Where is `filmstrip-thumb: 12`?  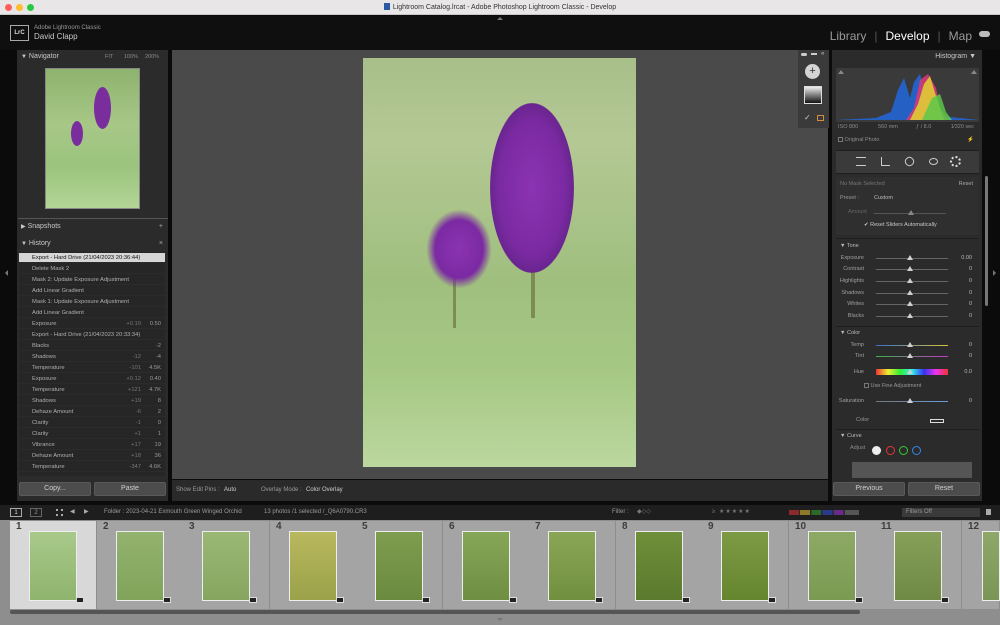
filmstrip-thumb: 12 is located at coordinates (981, 565).